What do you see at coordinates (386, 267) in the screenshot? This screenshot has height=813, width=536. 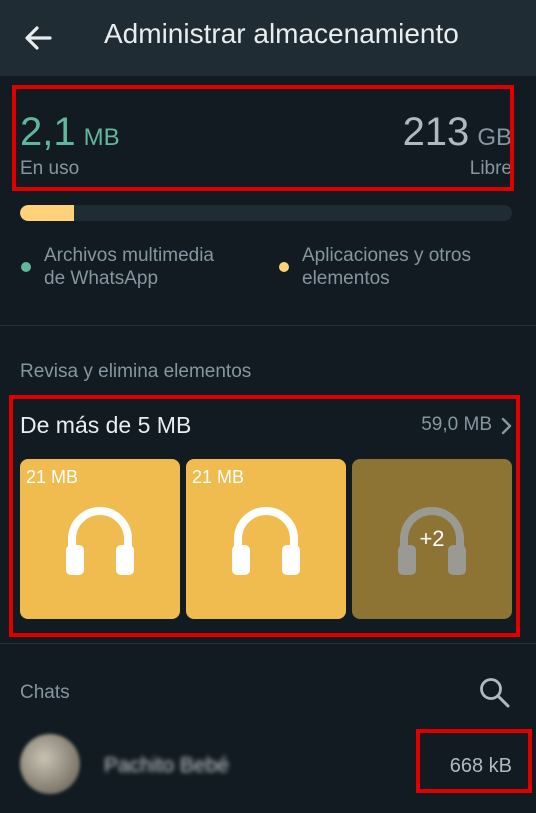 I see `legend-apps: Aplicaciones y otros elementos` at bounding box center [386, 267].